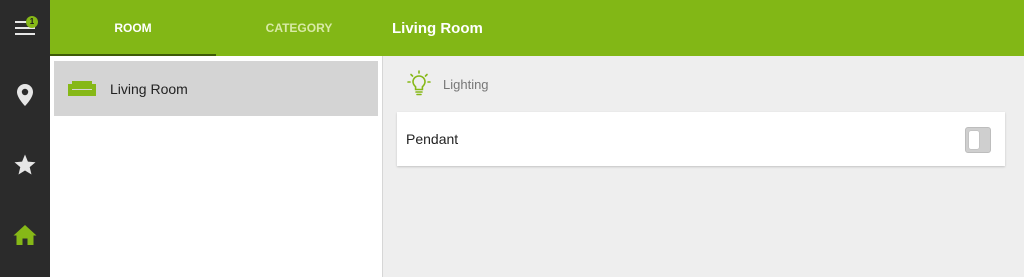 The width and height of the screenshot is (1024, 277). Describe the element at coordinates (974, 140) in the screenshot. I see `toggle-knob` at that location.